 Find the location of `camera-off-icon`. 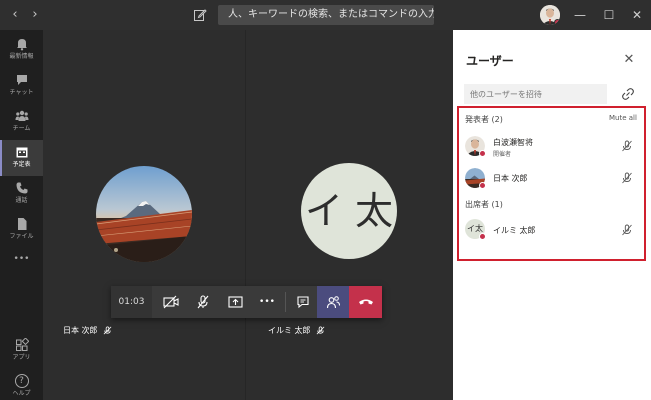

camera-off-icon is located at coordinates (171, 302).